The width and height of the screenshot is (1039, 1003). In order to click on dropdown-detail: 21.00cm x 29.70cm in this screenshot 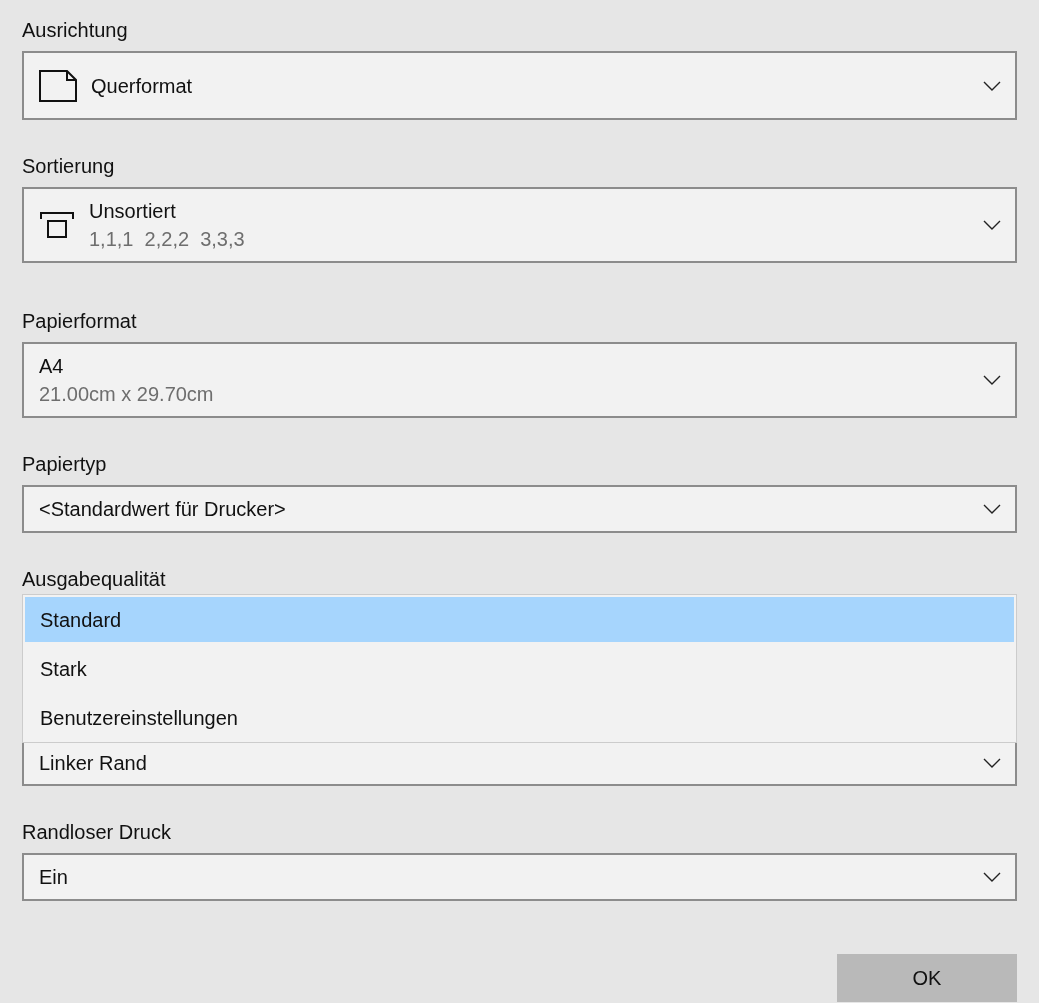, I will do `click(127, 394)`.